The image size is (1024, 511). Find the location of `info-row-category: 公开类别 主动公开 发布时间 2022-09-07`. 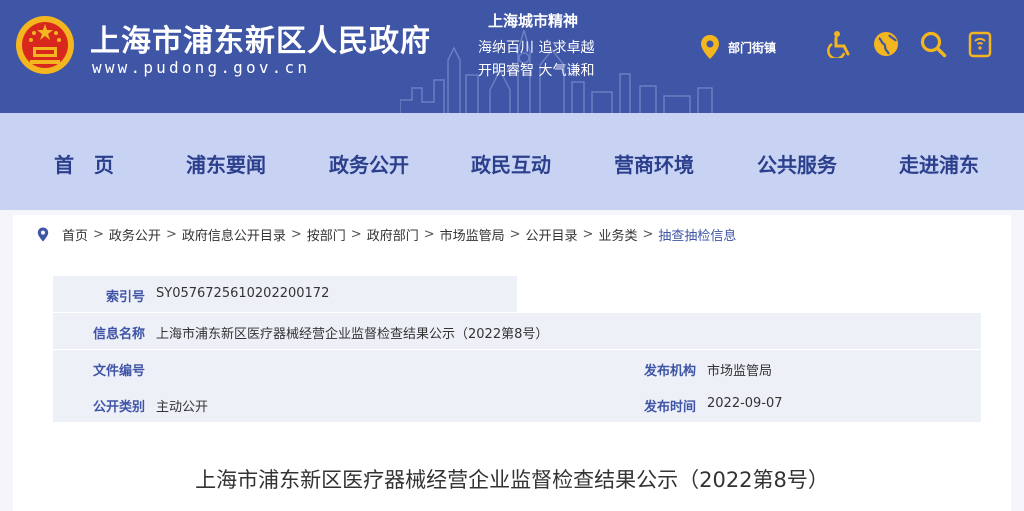

info-row-category: 公开类别 主动公开 发布时间 2022-09-07 is located at coordinates (517, 404).